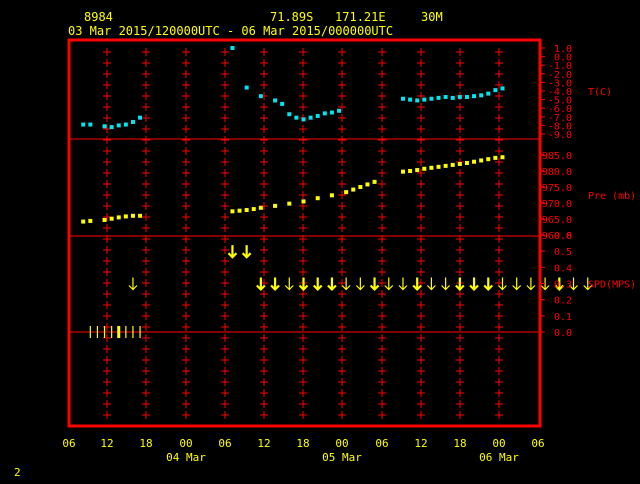  What do you see at coordinates (563, 268) in the screenshot?
I see `y-tick-label: 0.4` at bounding box center [563, 268].